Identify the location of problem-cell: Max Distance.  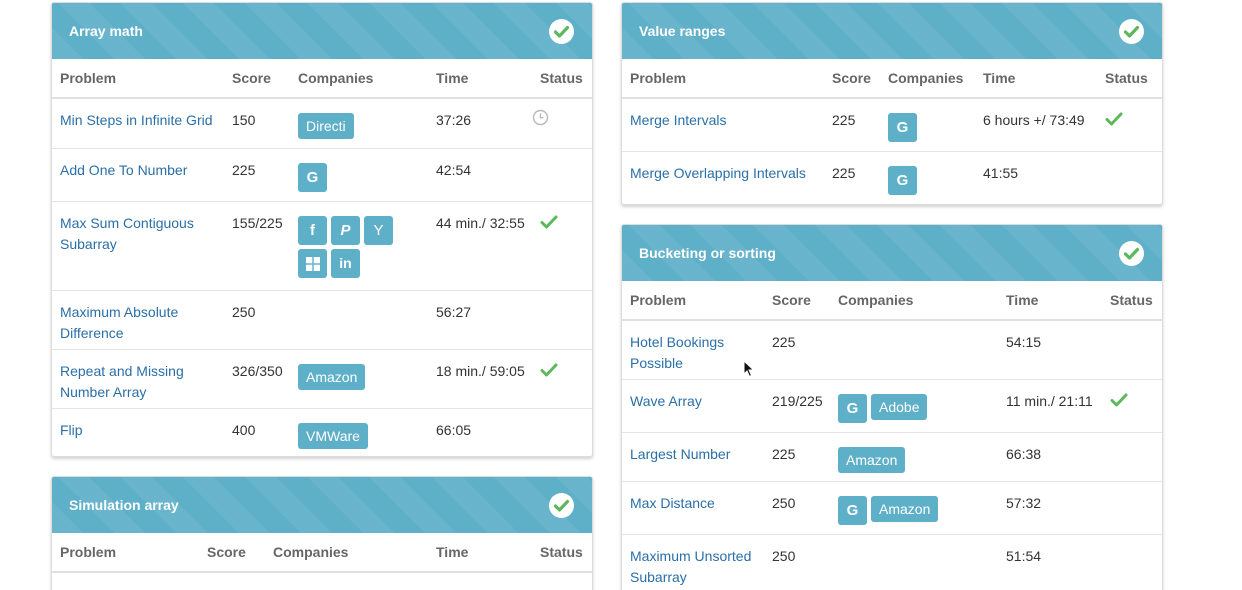
(693, 498).